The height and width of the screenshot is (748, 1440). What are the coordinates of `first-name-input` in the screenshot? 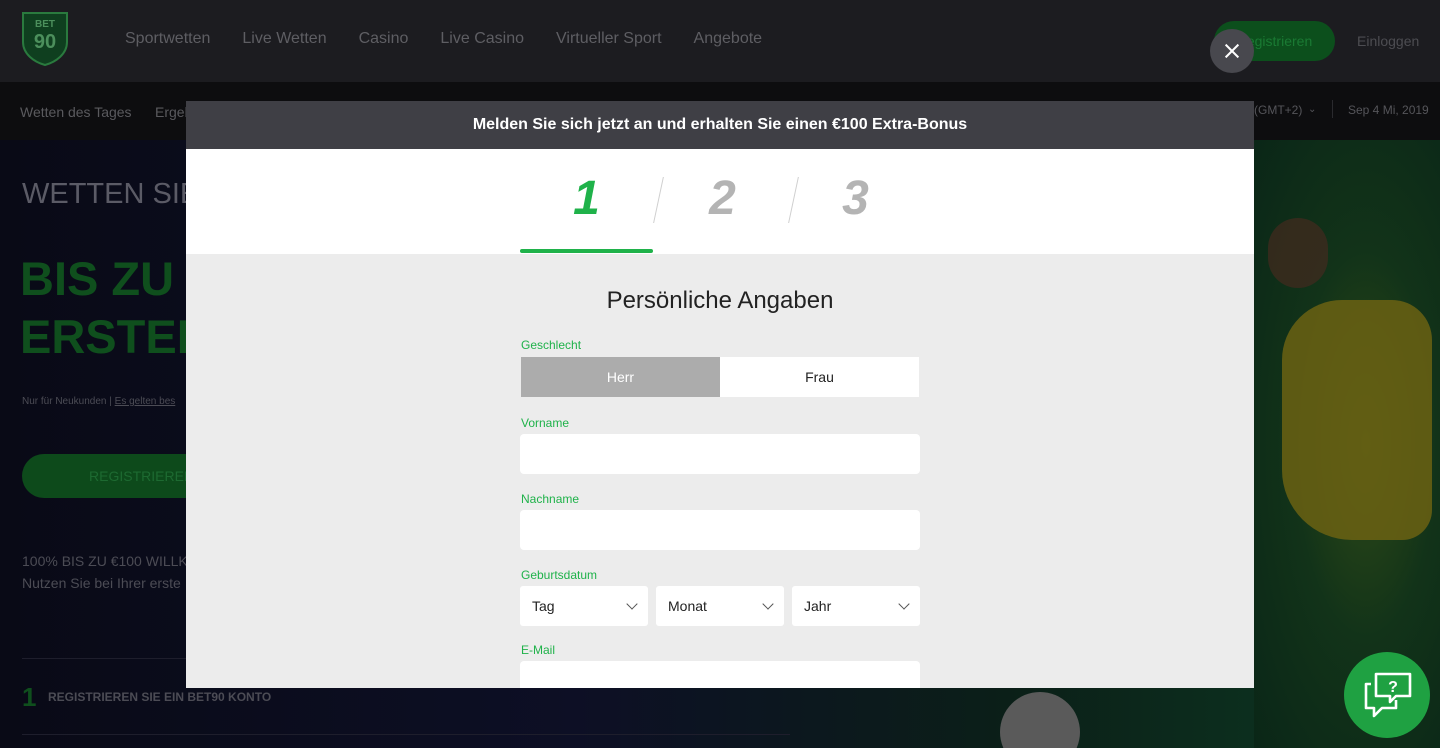 It's located at (720, 454).